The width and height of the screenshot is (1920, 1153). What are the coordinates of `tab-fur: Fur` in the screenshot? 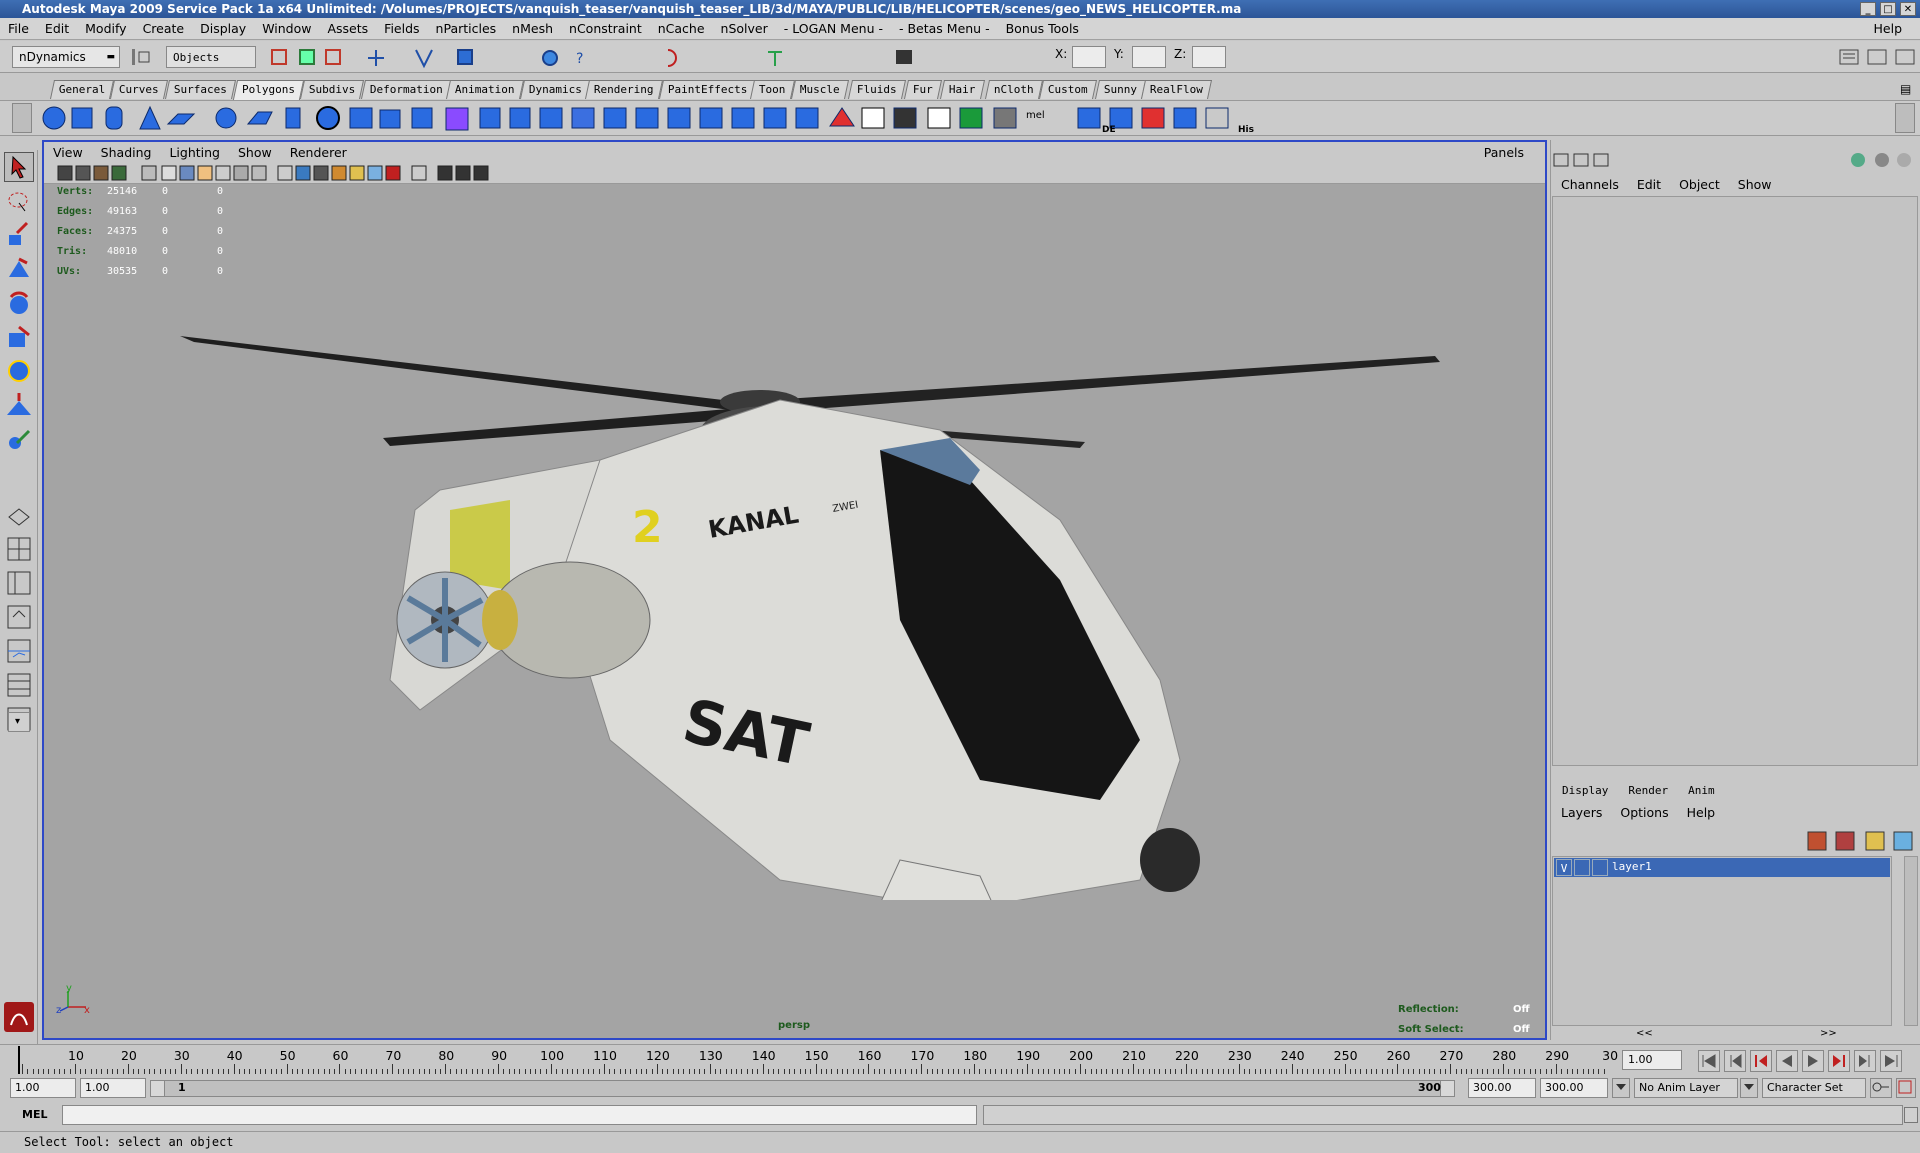 It's located at (922, 89).